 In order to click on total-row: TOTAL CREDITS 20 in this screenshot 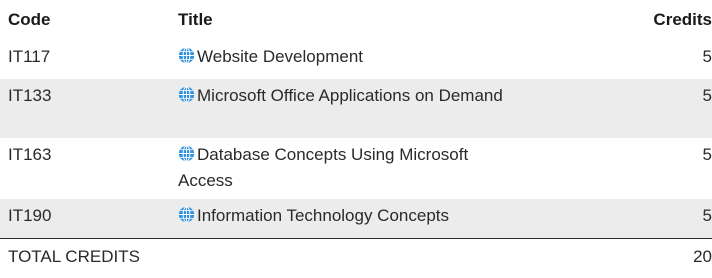, I will do `click(356, 253)`.